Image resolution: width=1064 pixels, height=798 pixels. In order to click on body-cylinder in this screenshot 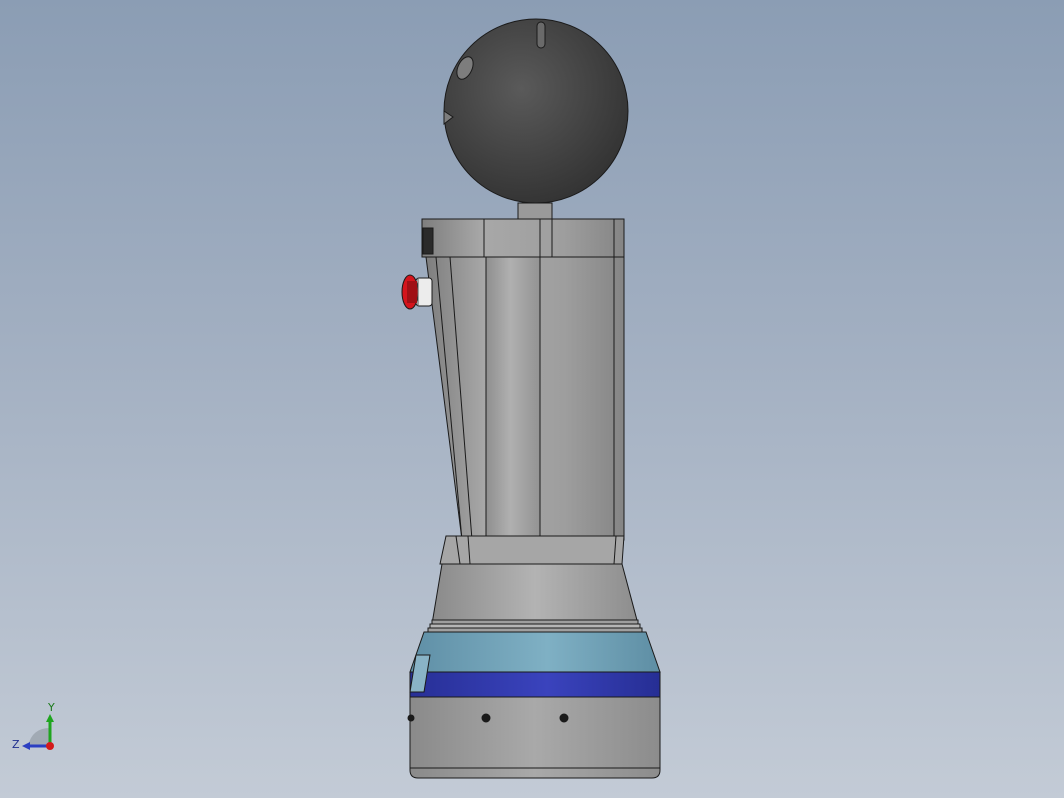, I will do `click(513, 396)`.